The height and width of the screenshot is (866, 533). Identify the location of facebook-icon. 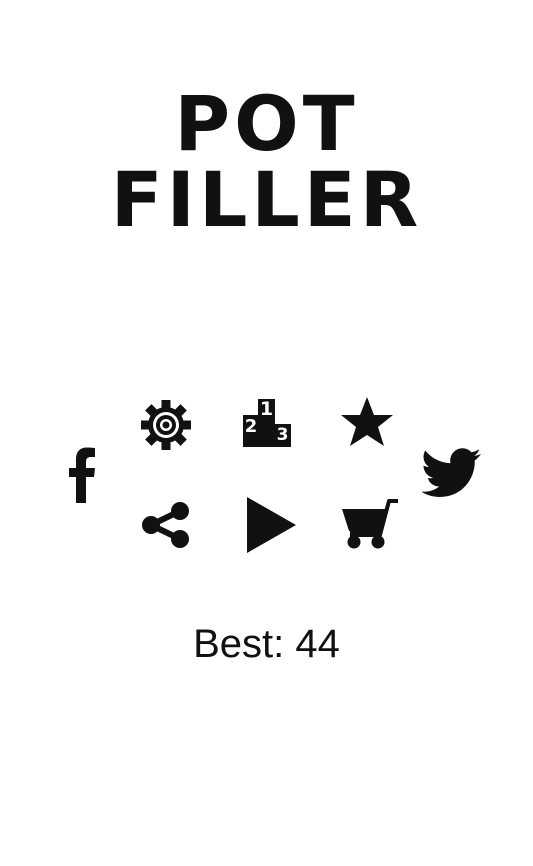
(82, 475).